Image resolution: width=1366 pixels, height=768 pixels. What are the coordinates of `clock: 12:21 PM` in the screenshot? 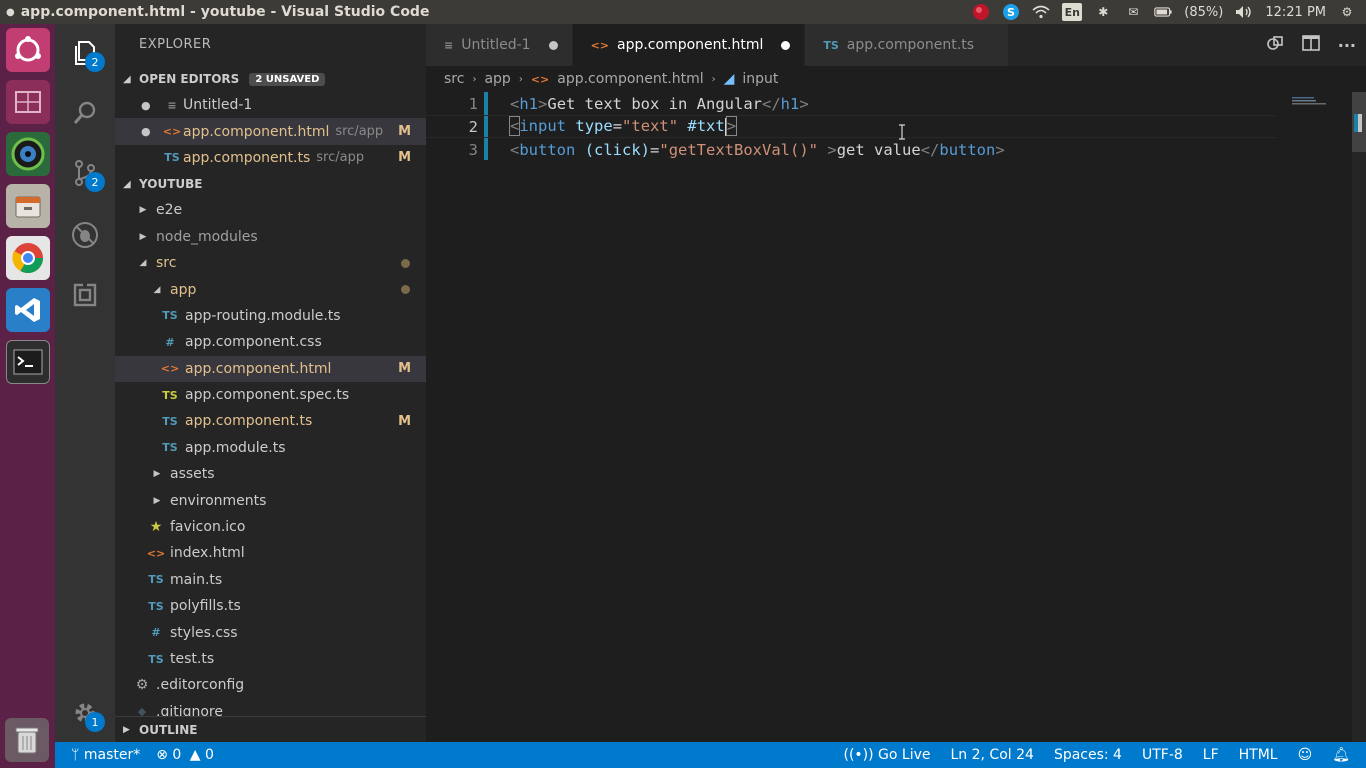 It's located at (1295, 12).